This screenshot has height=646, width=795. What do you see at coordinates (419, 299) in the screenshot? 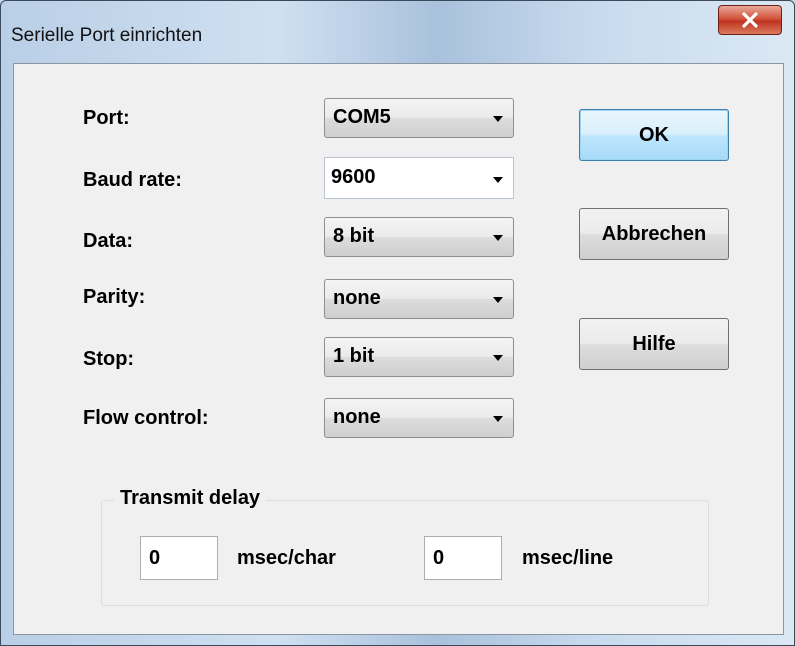
I see `parity-dropdown: none` at bounding box center [419, 299].